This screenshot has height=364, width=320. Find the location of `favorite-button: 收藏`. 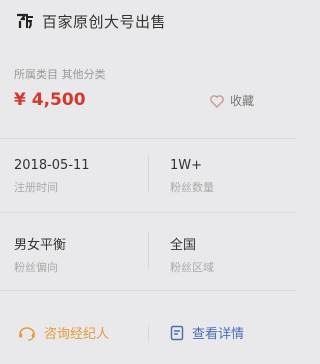

favorite-button: 收藏 is located at coordinates (231, 100).